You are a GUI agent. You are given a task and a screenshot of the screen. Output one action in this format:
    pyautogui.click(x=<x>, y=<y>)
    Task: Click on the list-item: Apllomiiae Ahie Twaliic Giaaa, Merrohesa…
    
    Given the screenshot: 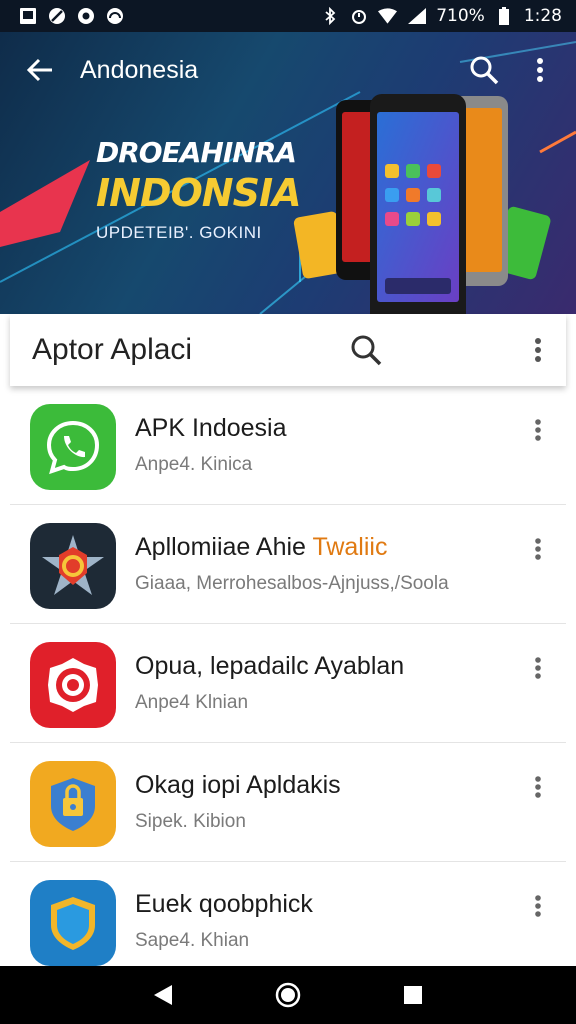 What is the action you would take?
    pyautogui.click(x=288, y=564)
    